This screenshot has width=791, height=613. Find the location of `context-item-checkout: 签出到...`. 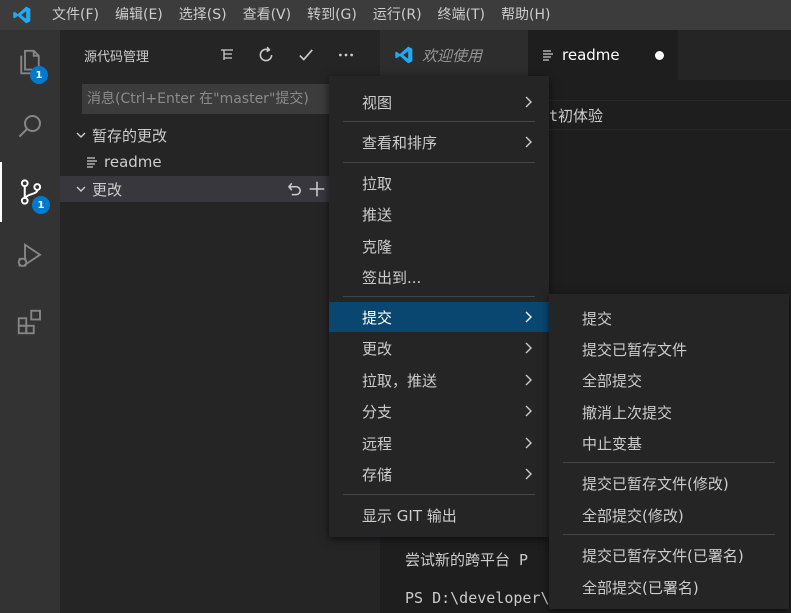

context-item-checkout: 签出到... is located at coordinates (439, 277).